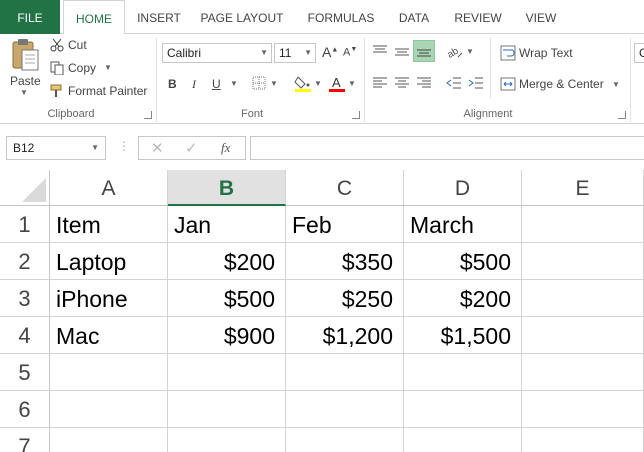  I want to click on column-header-d: D, so click(463, 188).